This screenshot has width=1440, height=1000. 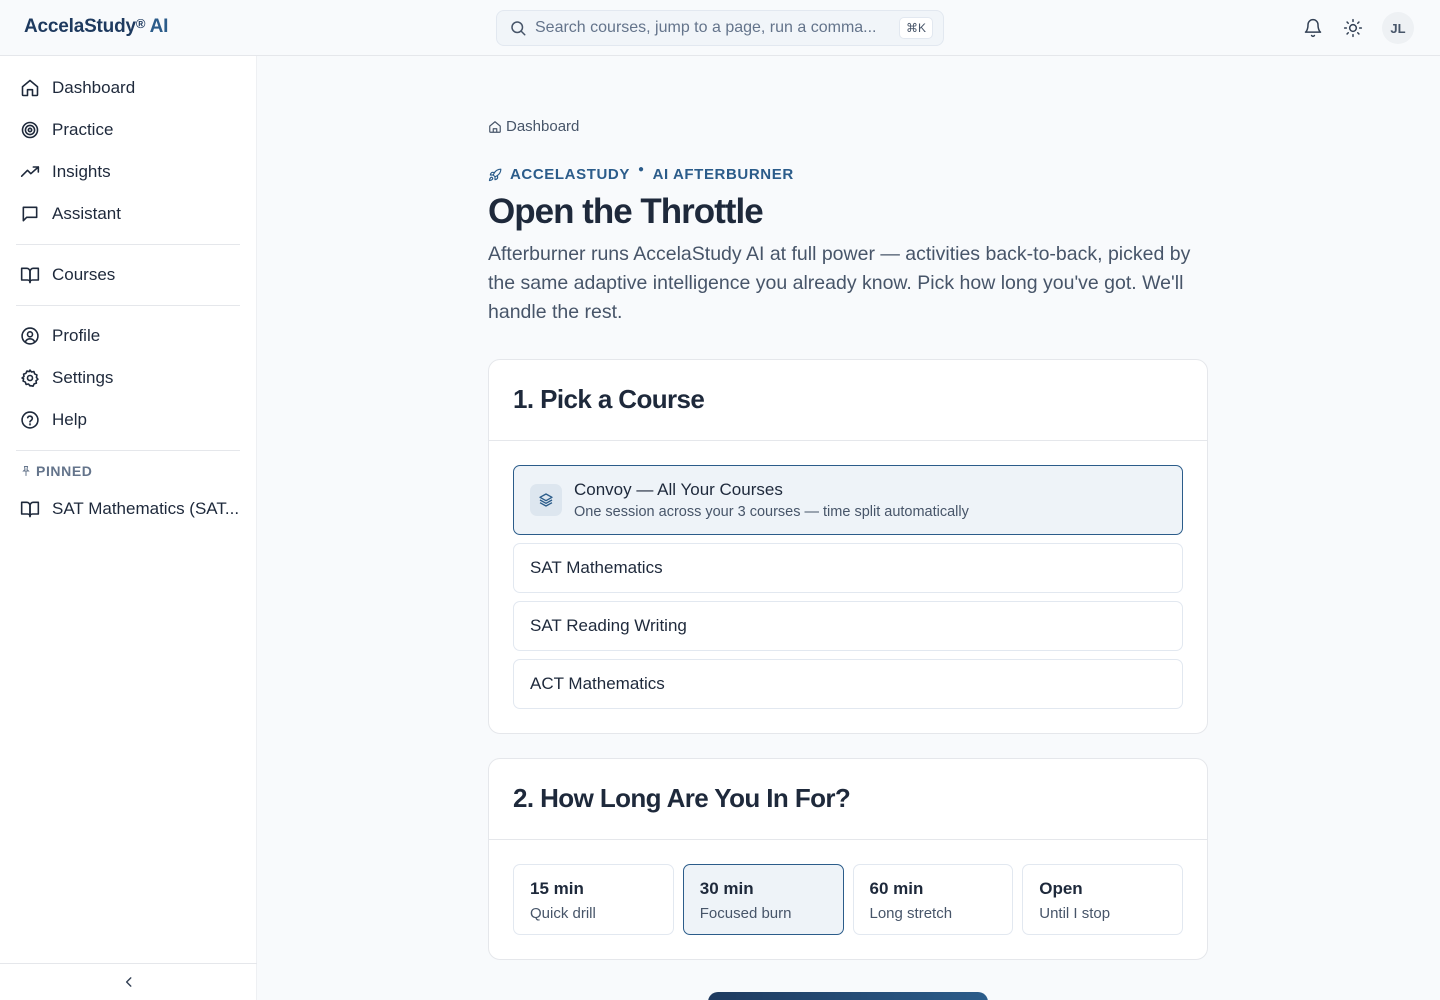 I want to click on page-eyebrow: ACCELASTUDY ● AI AFTERBURNER, so click(x=641, y=173).